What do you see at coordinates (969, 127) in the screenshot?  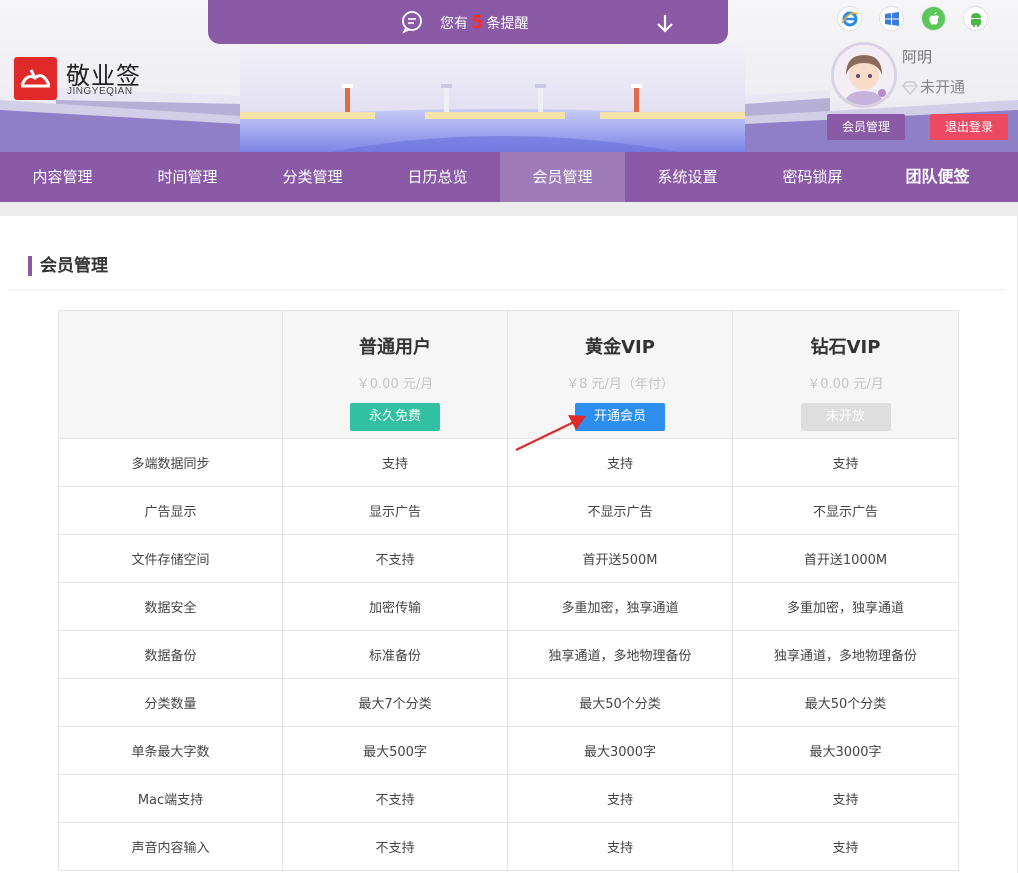 I see `logout-button: 退出登录` at bounding box center [969, 127].